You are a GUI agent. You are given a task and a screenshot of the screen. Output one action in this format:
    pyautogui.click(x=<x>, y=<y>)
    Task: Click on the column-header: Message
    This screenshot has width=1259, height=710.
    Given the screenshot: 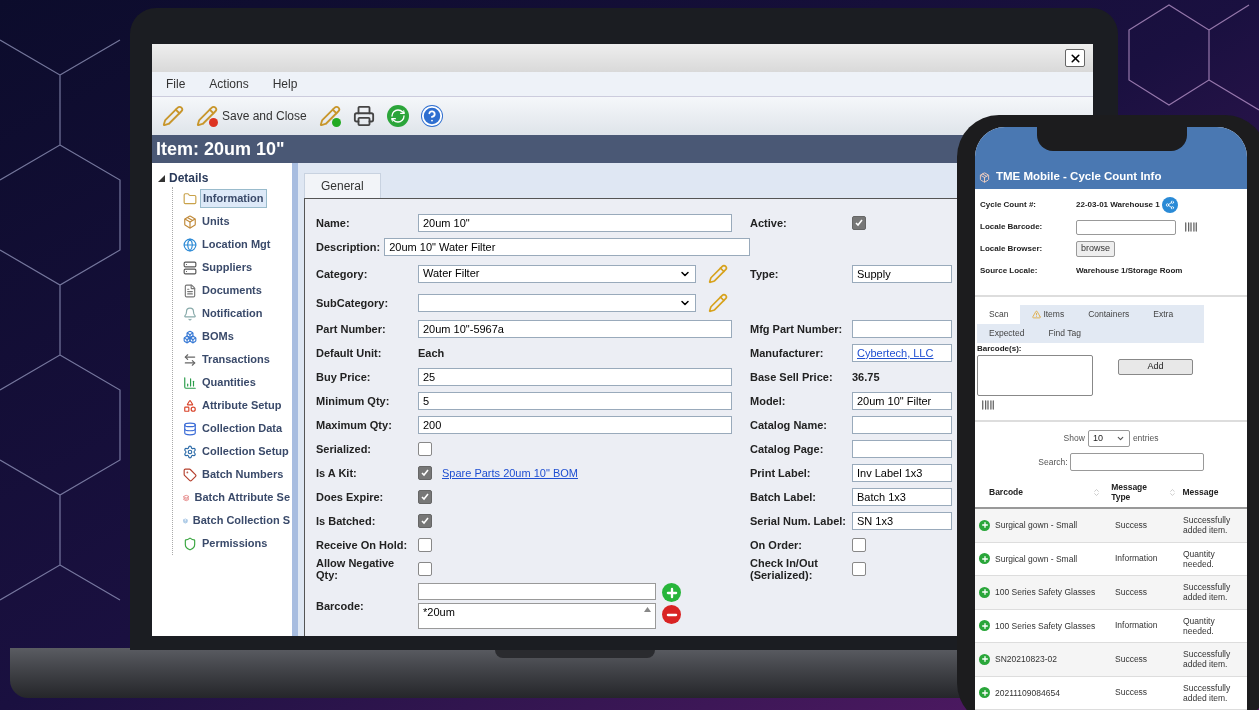 What is the action you would take?
    pyautogui.click(x=1200, y=492)
    